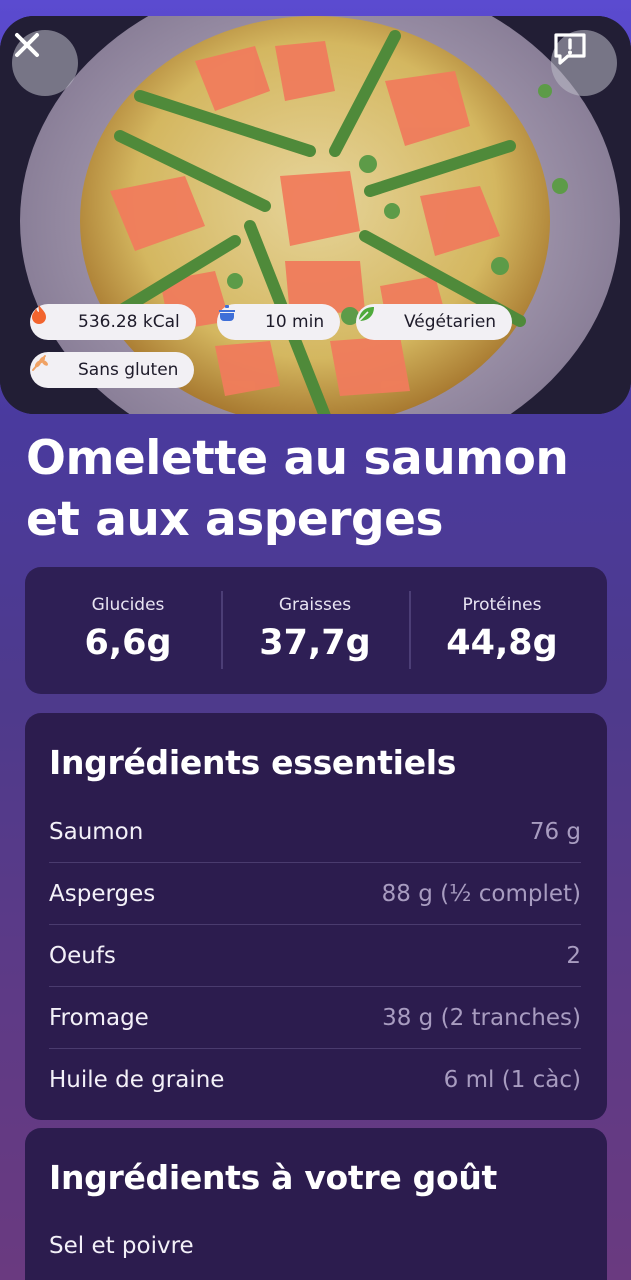  What do you see at coordinates (121, 1246) in the screenshot?
I see `ingredient-name: Sel et poivre` at bounding box center [121, 1246].